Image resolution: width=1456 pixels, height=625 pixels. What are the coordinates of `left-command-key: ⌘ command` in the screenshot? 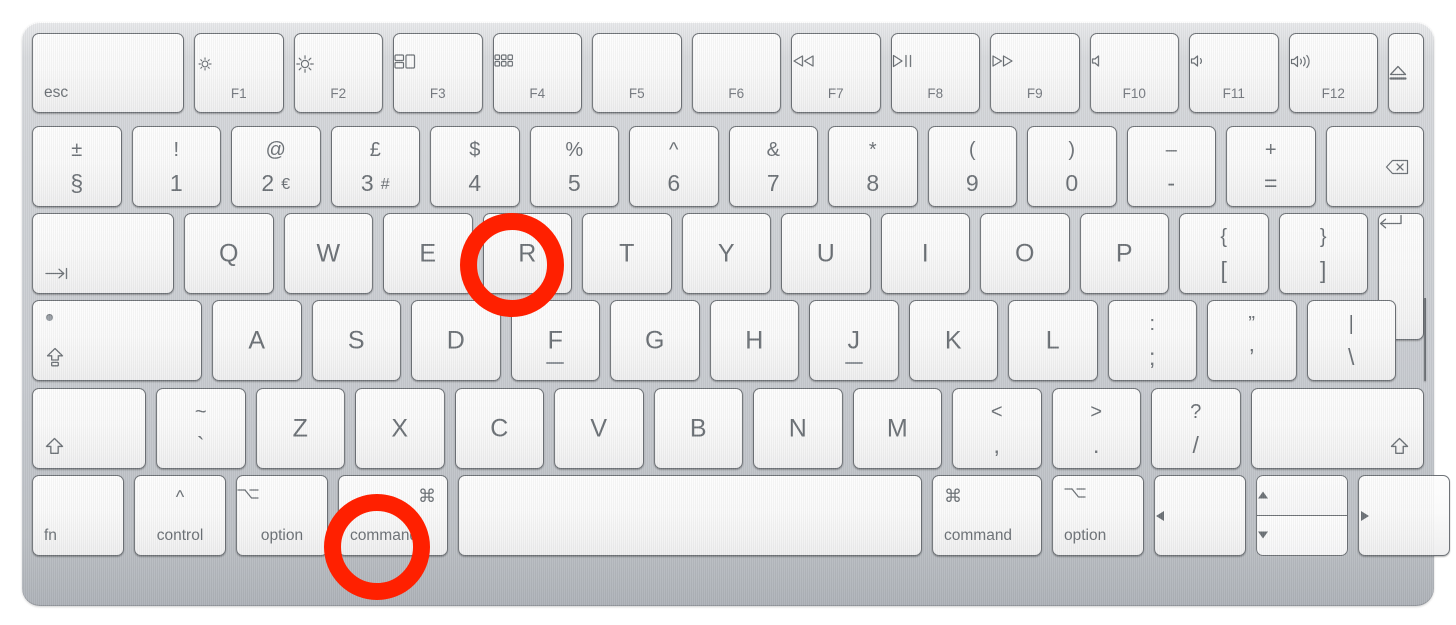 It's located at (393, 515).